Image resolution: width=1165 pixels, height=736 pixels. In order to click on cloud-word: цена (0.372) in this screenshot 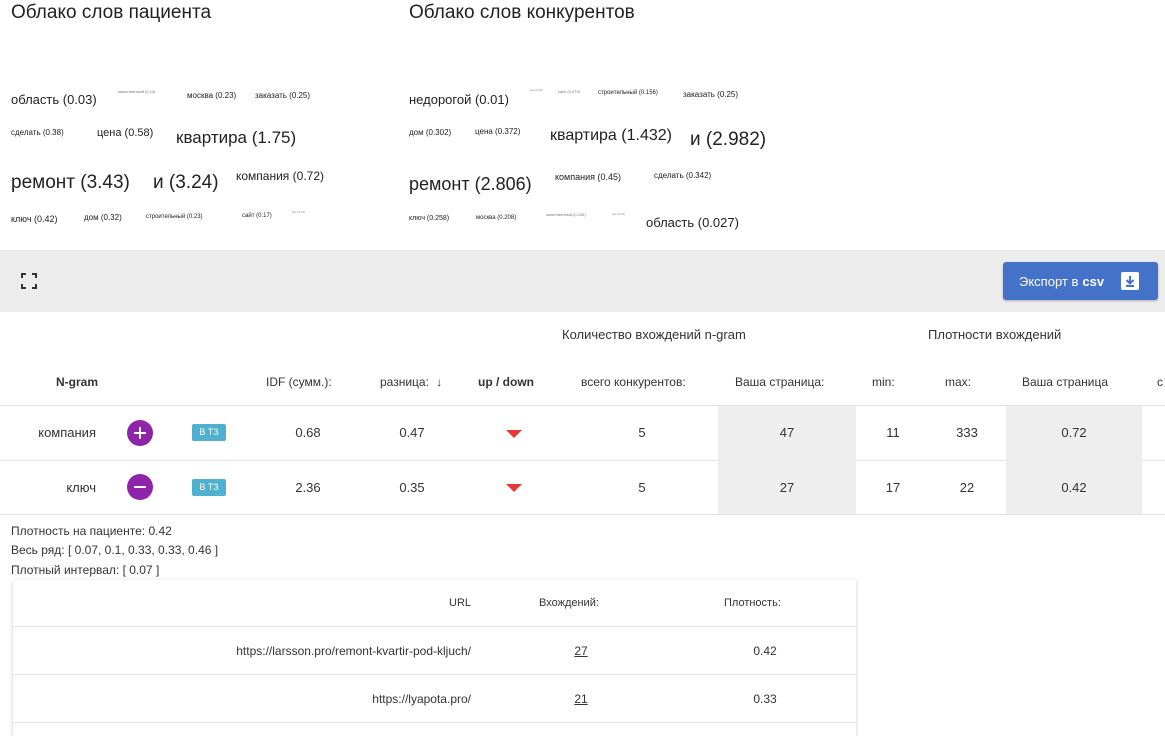, I will do `click(498, 131)`.